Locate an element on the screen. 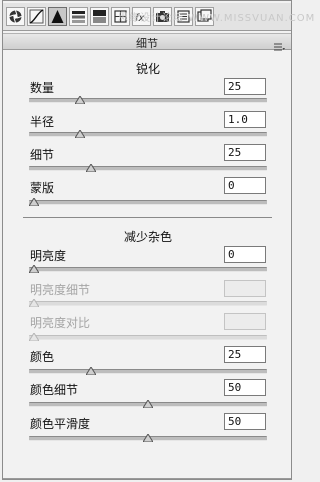 This screenshot has width=320, height=482. noise-color-label: 颜色 is located at coordinates (42, 357).